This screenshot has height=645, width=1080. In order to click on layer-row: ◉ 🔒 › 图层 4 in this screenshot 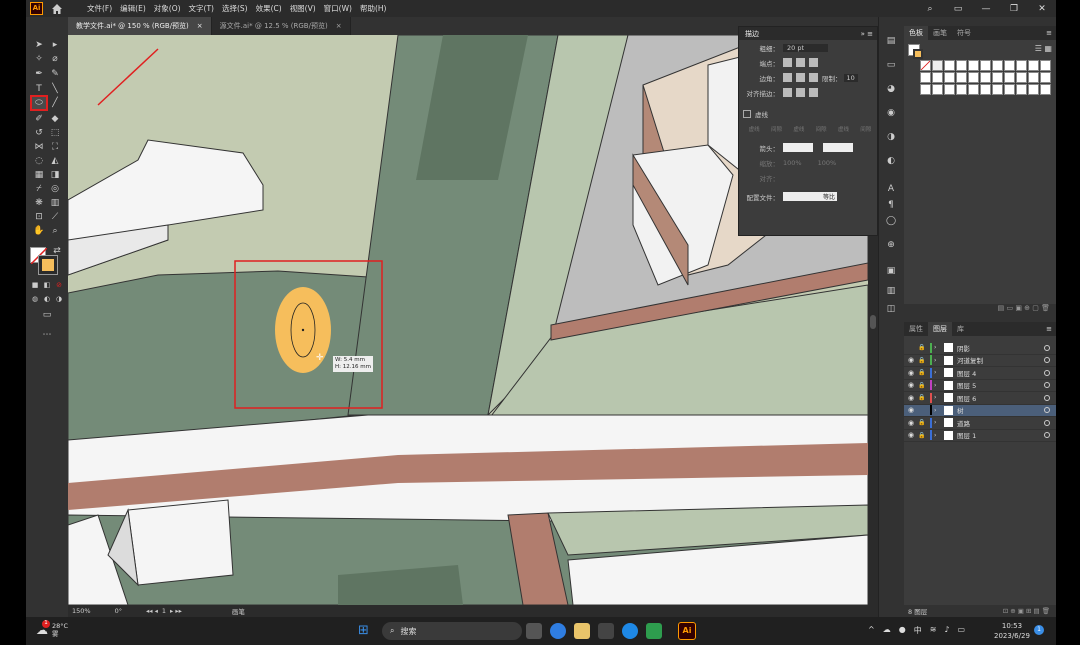, I will do `click(980, 373)`.